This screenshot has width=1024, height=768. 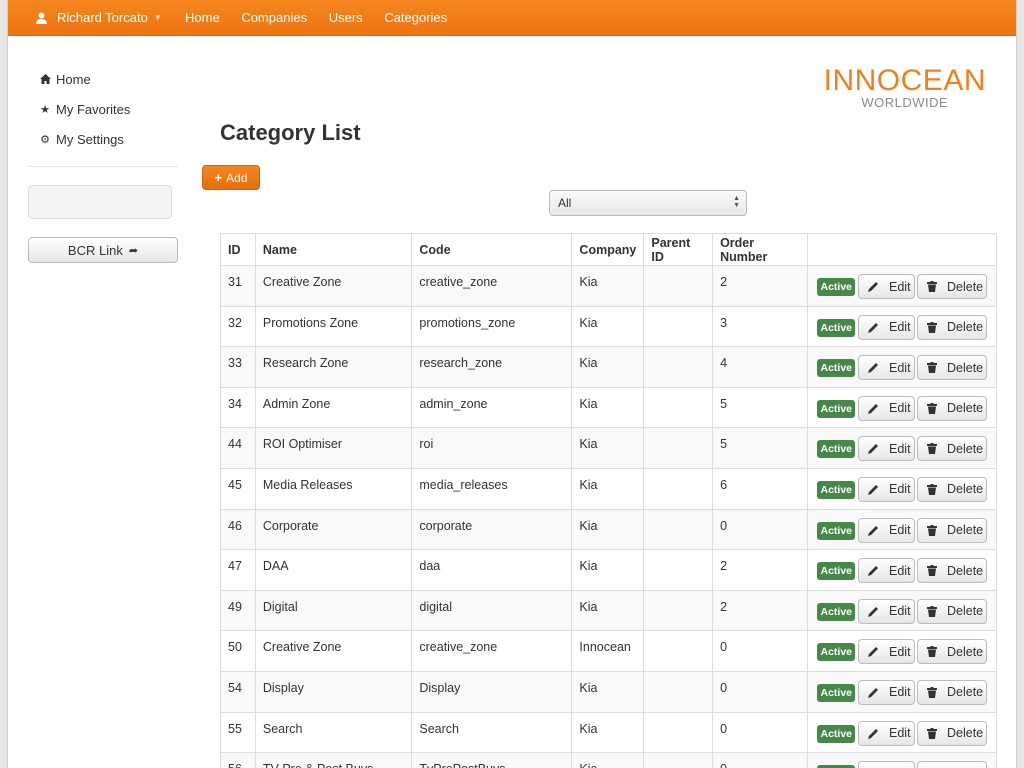 What do you see at coordinates (333, 760) in the screenshot?
I see `cell-name: TV Pre & Post Buys` at bounding box center [333, 760].